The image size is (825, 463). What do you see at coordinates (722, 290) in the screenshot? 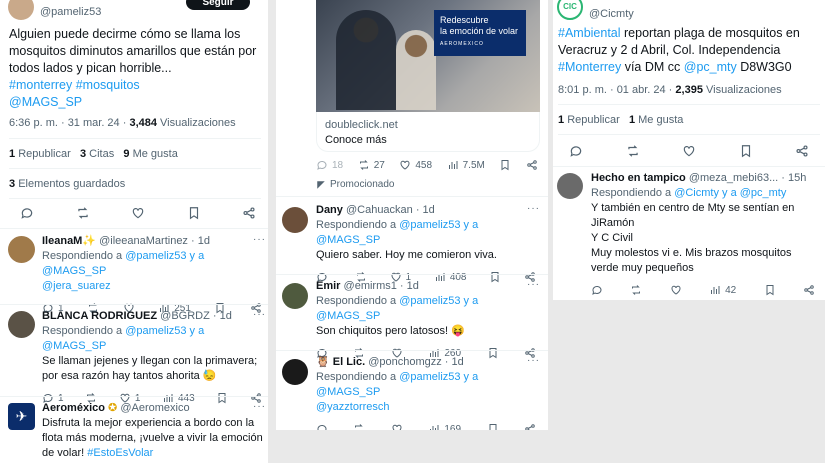
I see `views-action: 42` at bounding box center [722, 290].